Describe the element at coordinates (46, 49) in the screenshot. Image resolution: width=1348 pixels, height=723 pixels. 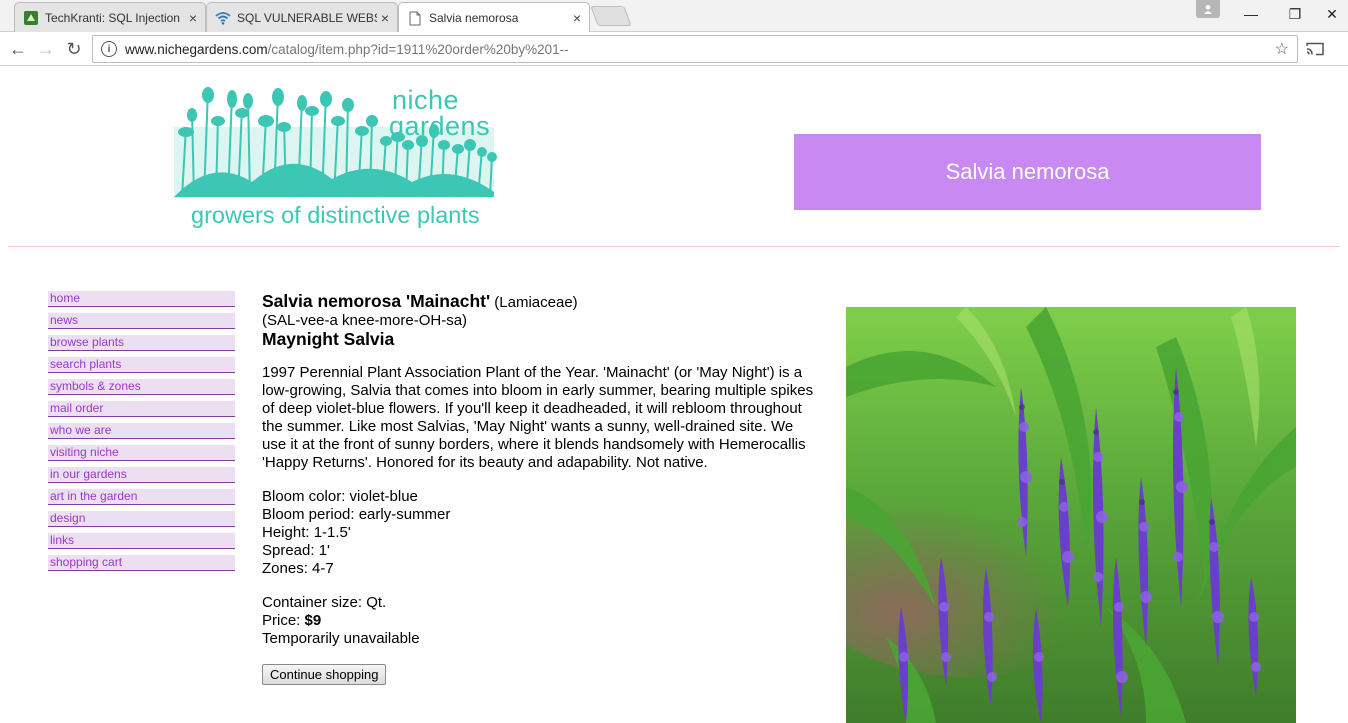
I see `forward-button: →` at that location.